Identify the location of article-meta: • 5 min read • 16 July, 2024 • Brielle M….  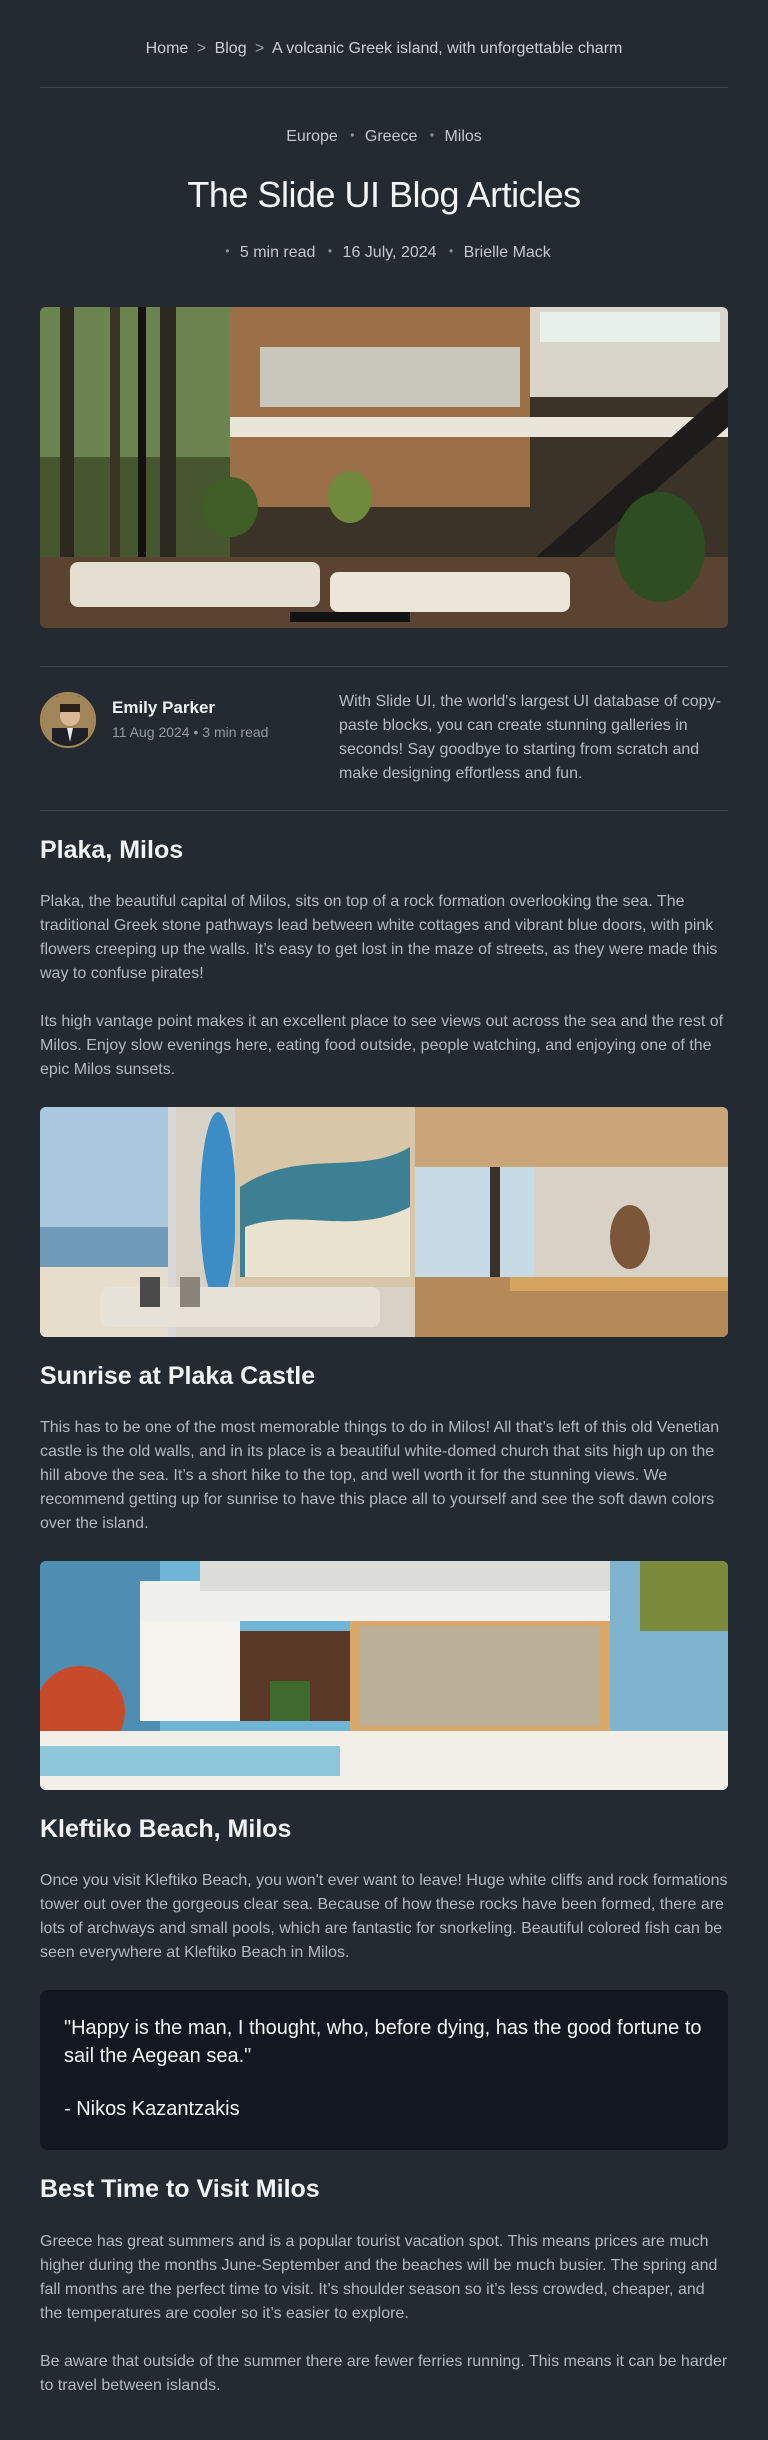
(384, 253).